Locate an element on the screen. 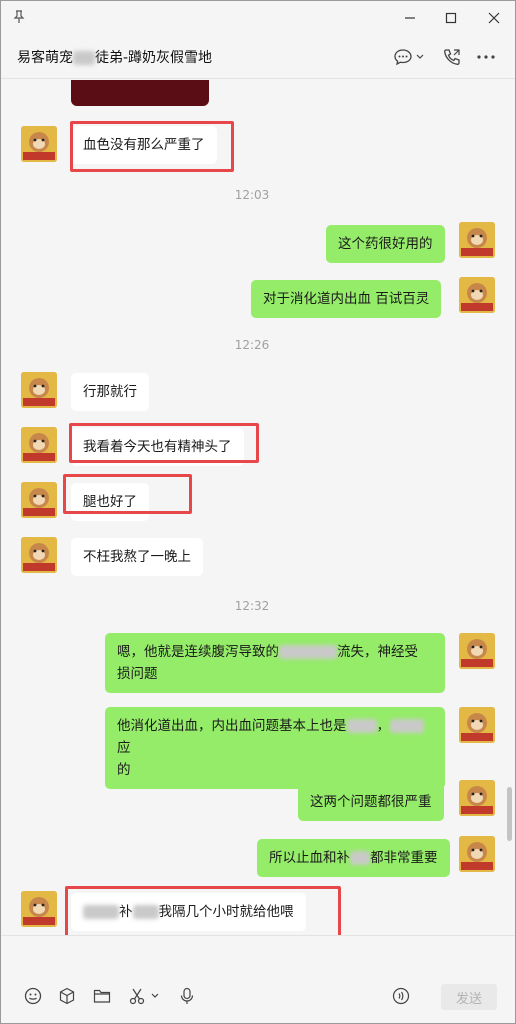 This screenshot has height=1024, width=516. message-bubble: 腿也好了 is located at coordinates (110, 502).